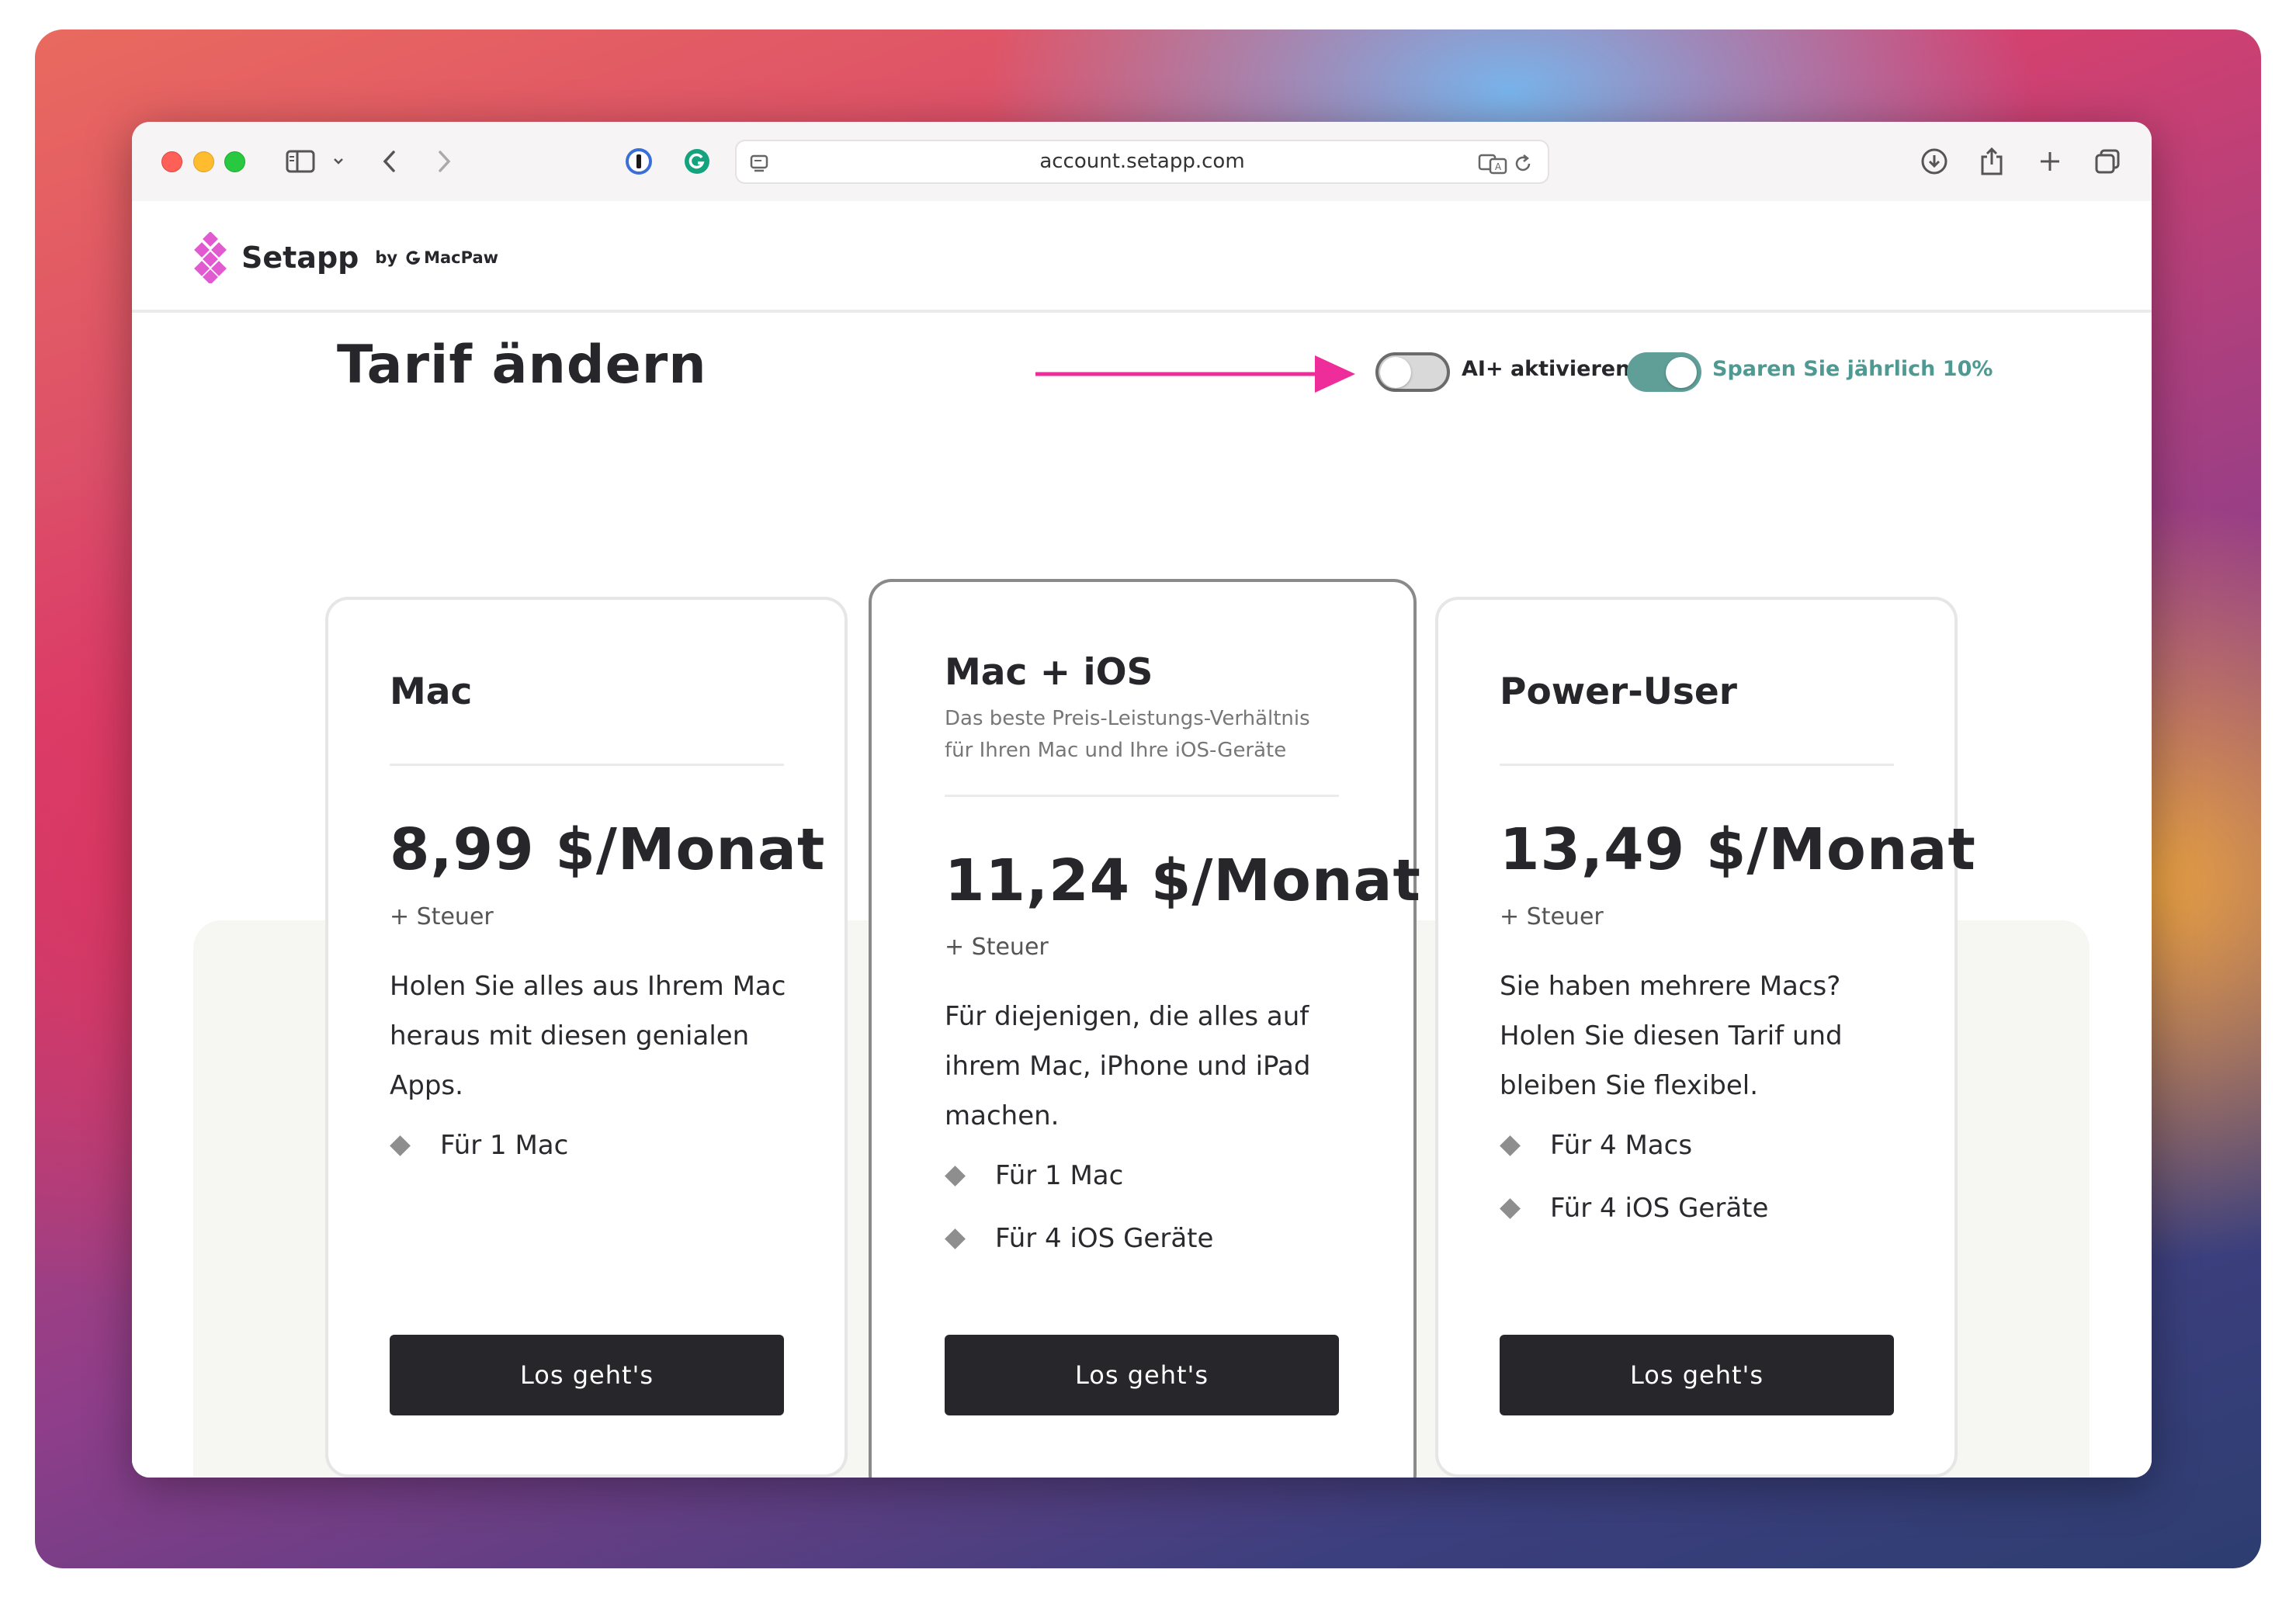 The width and height of the screenshot is (2296, 1611). I want to click on setapp-logo-icon, so click(210, 257).